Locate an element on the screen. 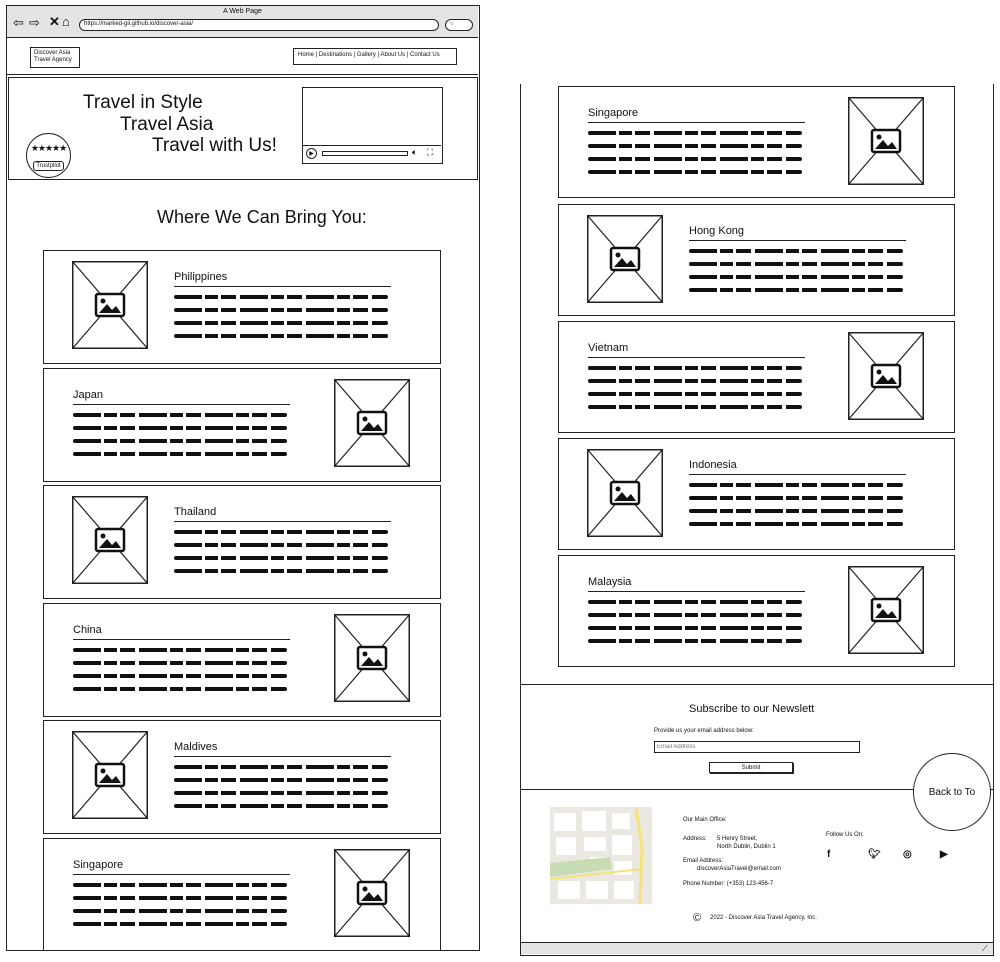  video-player: ▶ 🔈︎ ⛶ is located at coordinates (372, 125).